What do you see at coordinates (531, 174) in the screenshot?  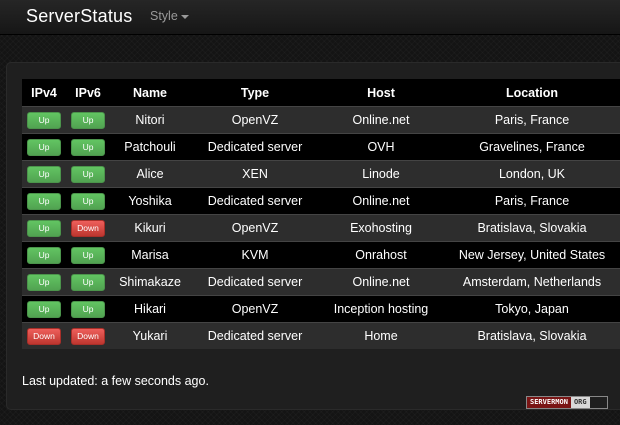 I see `server-location: London, UK` at bounding box center [531, 174].